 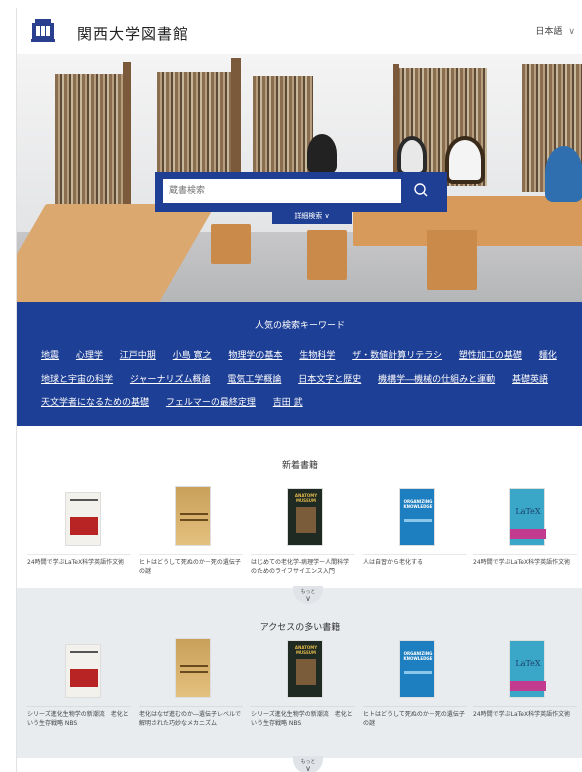 What do you see at coordinates (255, 356) in the screenshot?
I see `keyword-link: 物理学の基本` at bounding box center [255, 356].